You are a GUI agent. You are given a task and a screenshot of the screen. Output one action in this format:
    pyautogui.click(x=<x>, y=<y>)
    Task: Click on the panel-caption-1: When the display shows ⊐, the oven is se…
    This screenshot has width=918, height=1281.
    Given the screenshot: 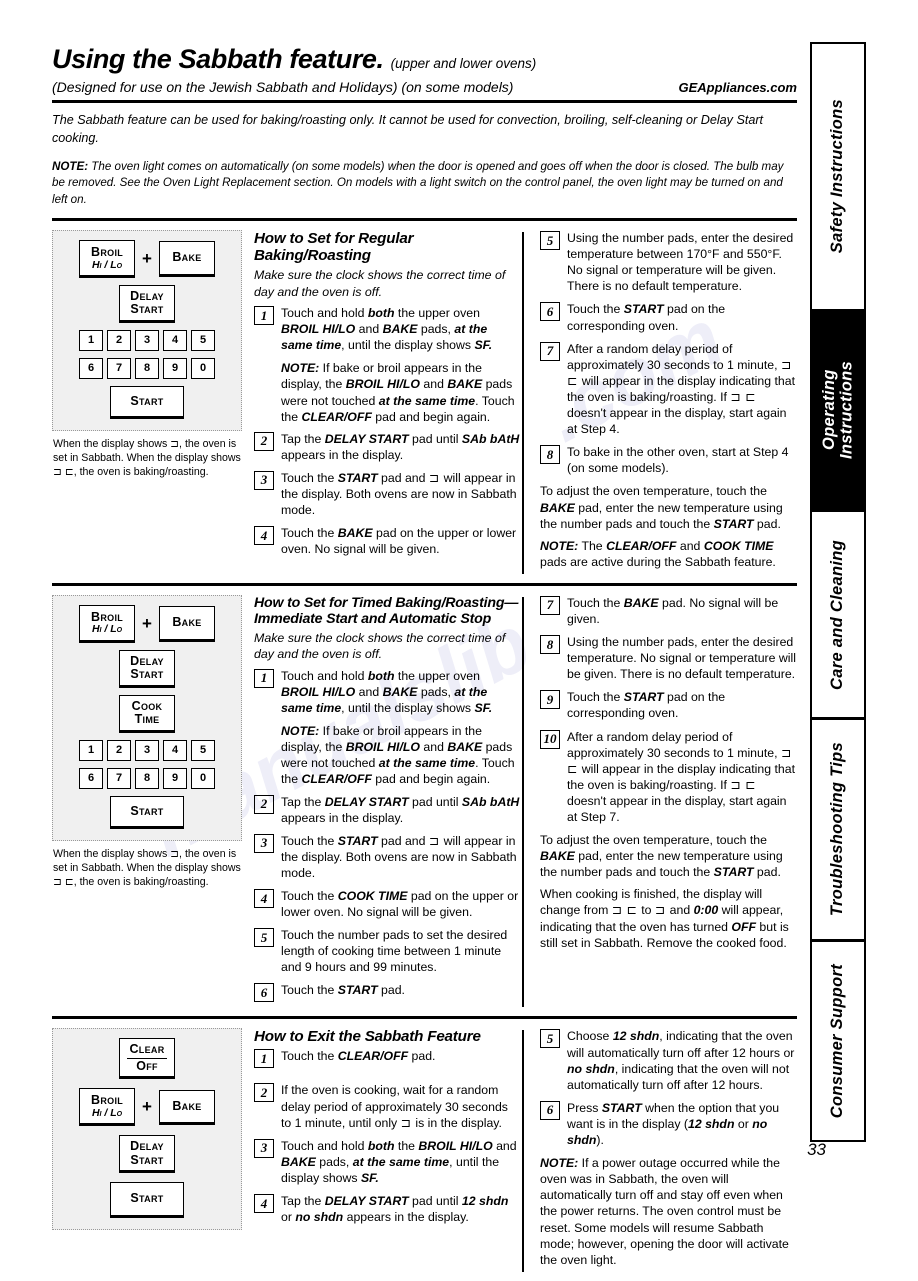 What is the action you would take?
    pyautogui.click(x=147, y=458)
    